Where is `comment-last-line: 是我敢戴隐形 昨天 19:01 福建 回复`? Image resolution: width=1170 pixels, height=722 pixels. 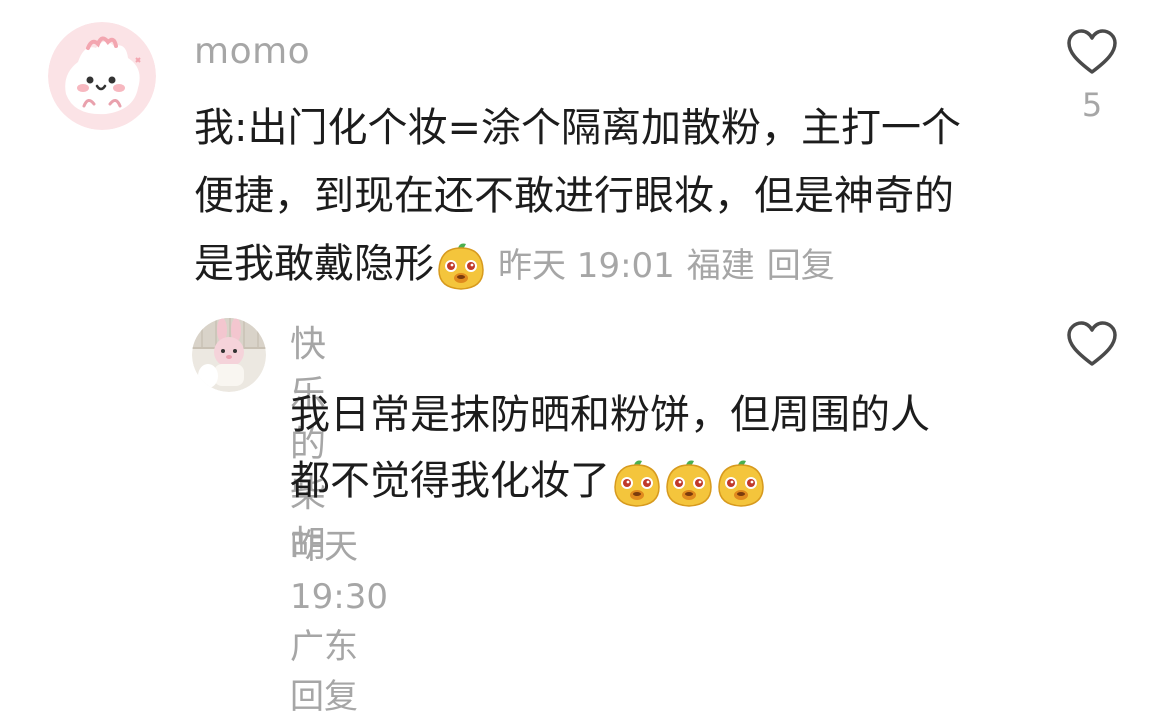 comment-last-line: 是我敢戴隐形 昨天 19:01 福建 回复 is located at coordinates (609, 265).